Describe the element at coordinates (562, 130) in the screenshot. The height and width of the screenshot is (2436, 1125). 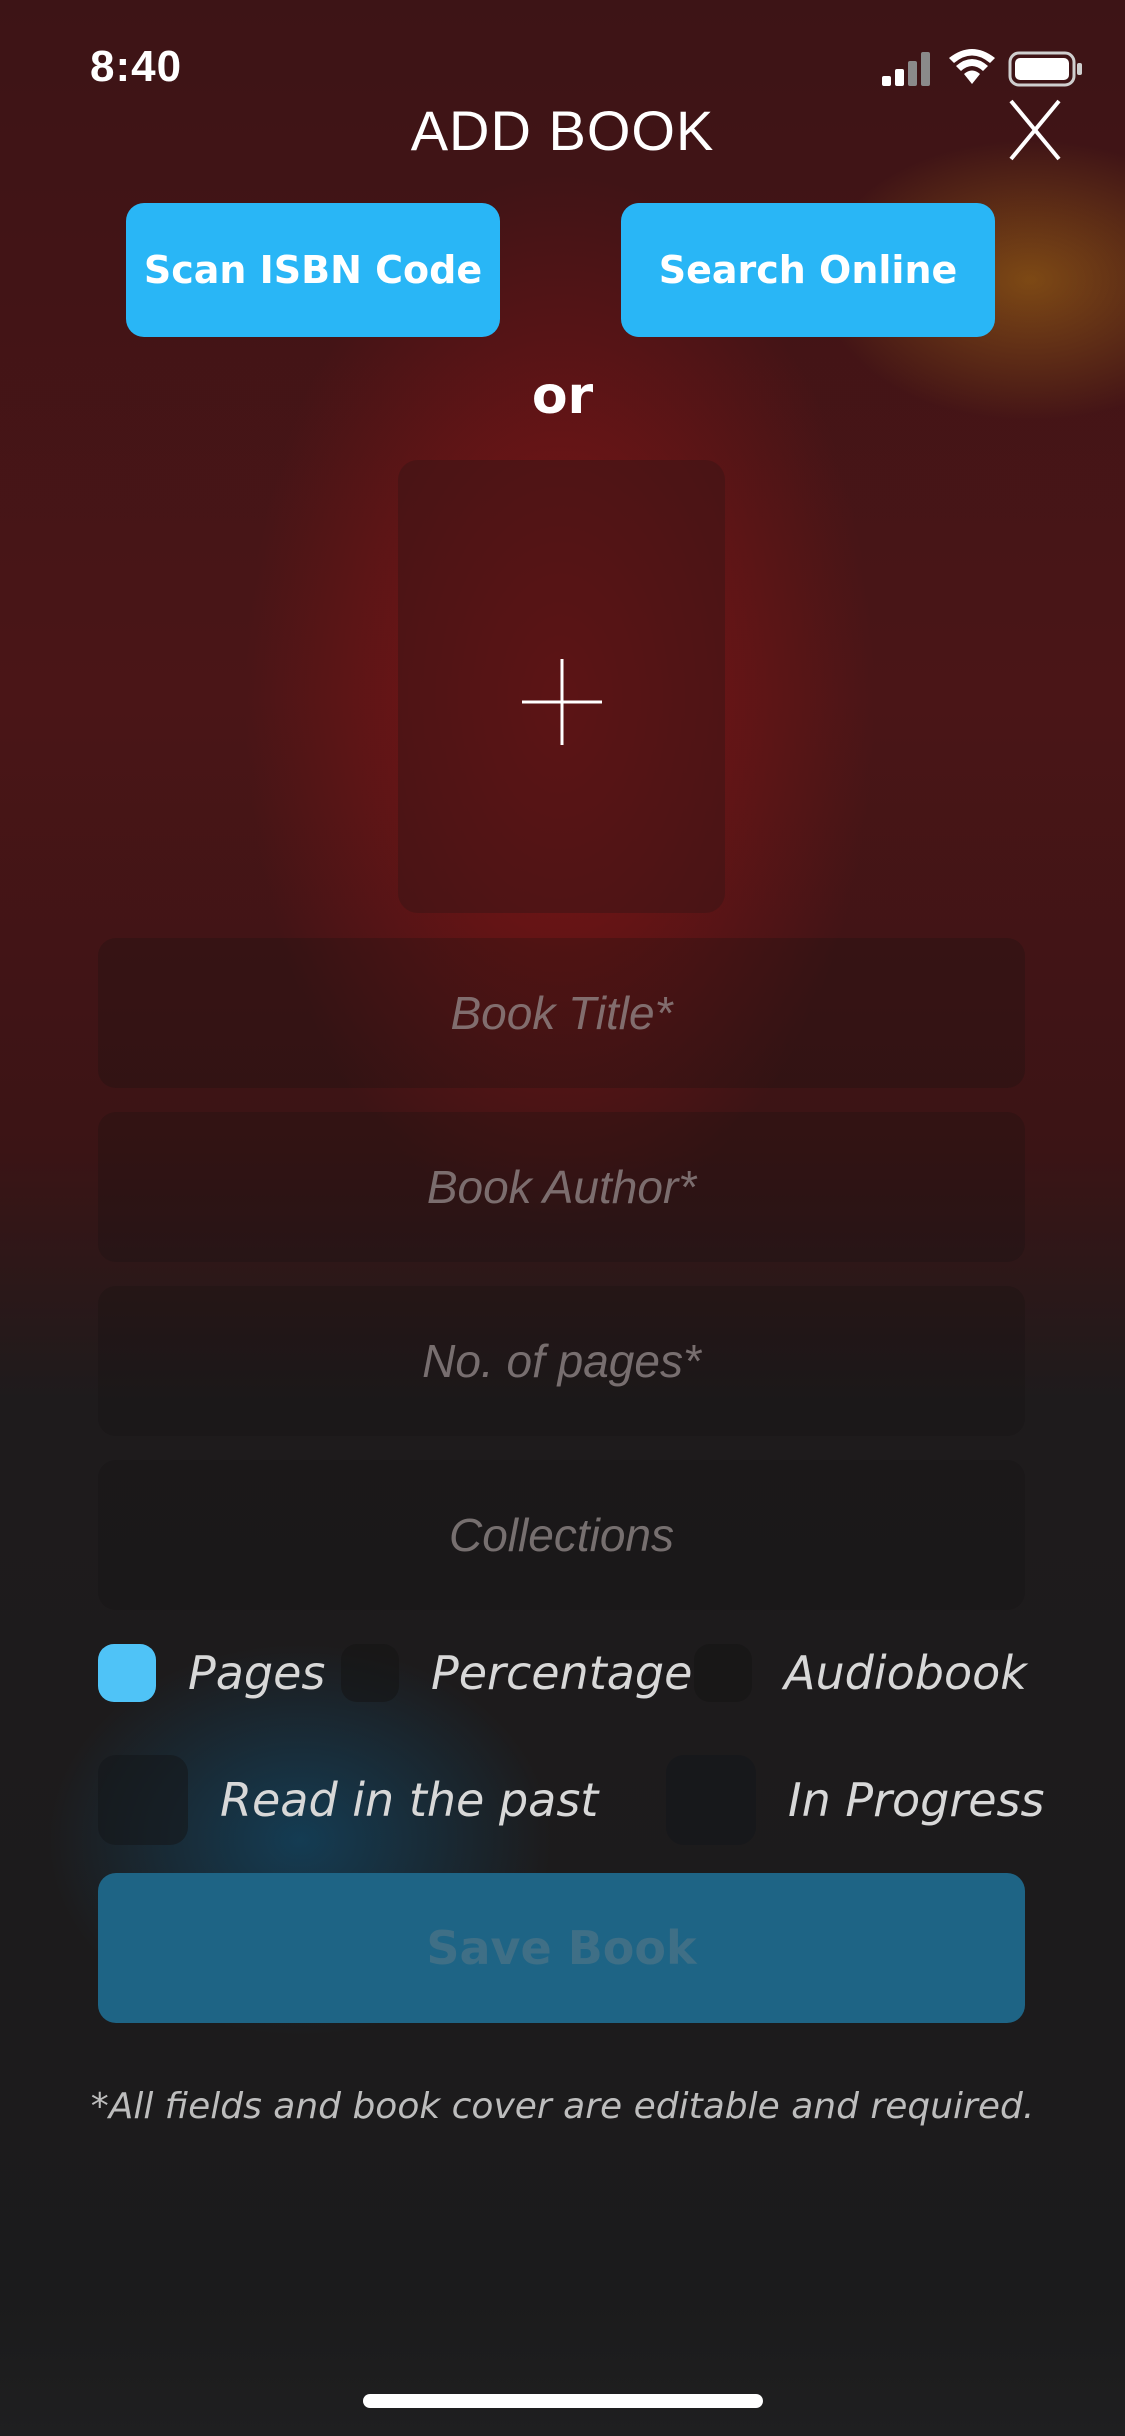
I see `page-title: ADD BOOK` at that location.